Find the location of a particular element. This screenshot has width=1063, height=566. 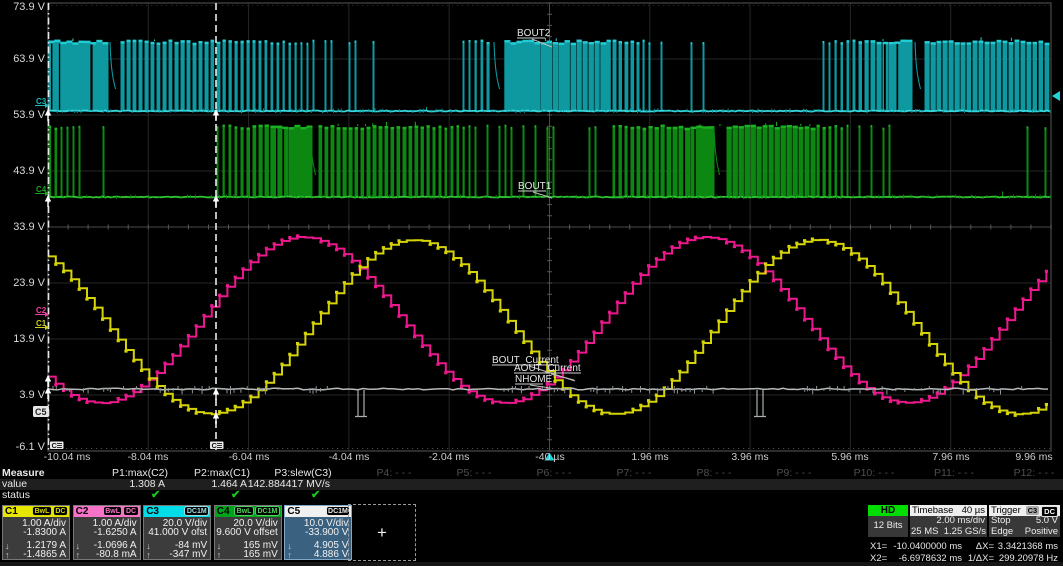

svg-text: 43.9 V is located at coordinates (29, 171).